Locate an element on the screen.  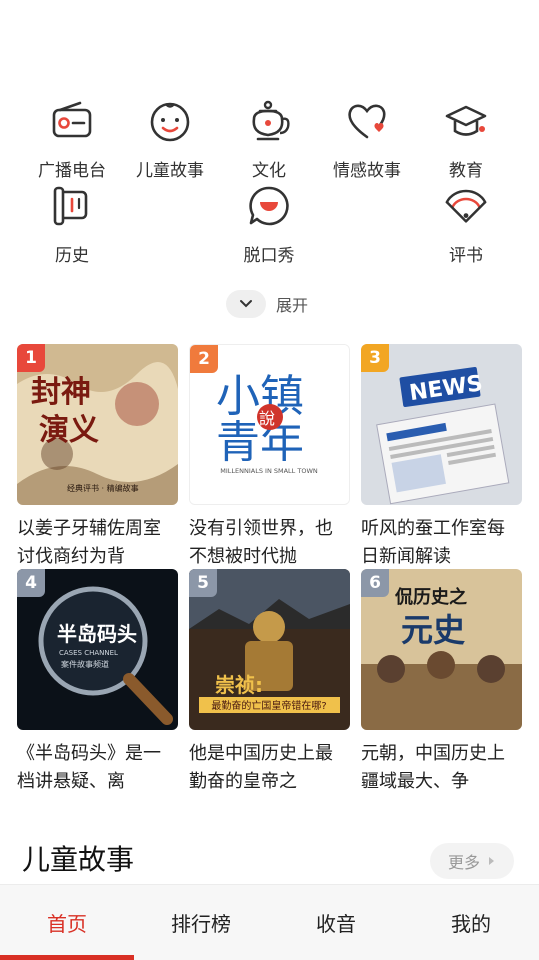
album-description: 《半岛码头》是一档讲悬疑、离 is located at coordinates (89, 767).